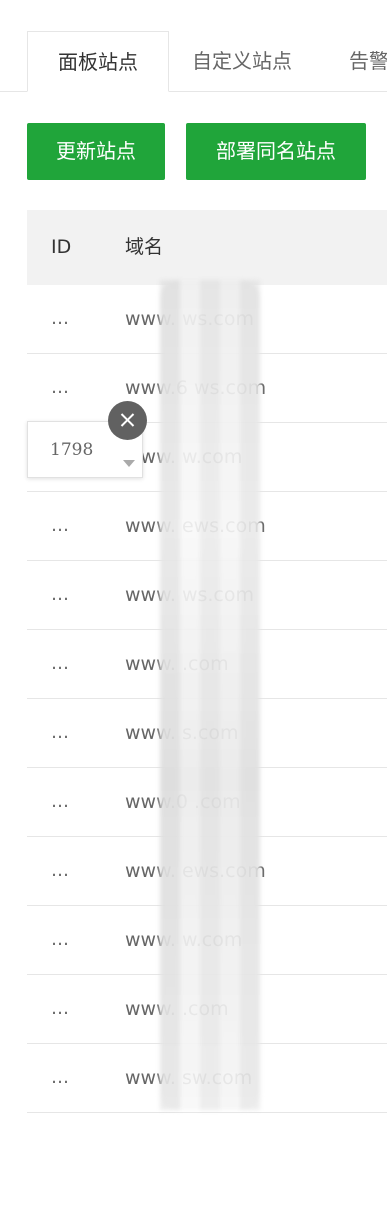 The width and height of the screenshot is (387, 1208). I want to click on tab-alerts: 告警, so click(368, 61).